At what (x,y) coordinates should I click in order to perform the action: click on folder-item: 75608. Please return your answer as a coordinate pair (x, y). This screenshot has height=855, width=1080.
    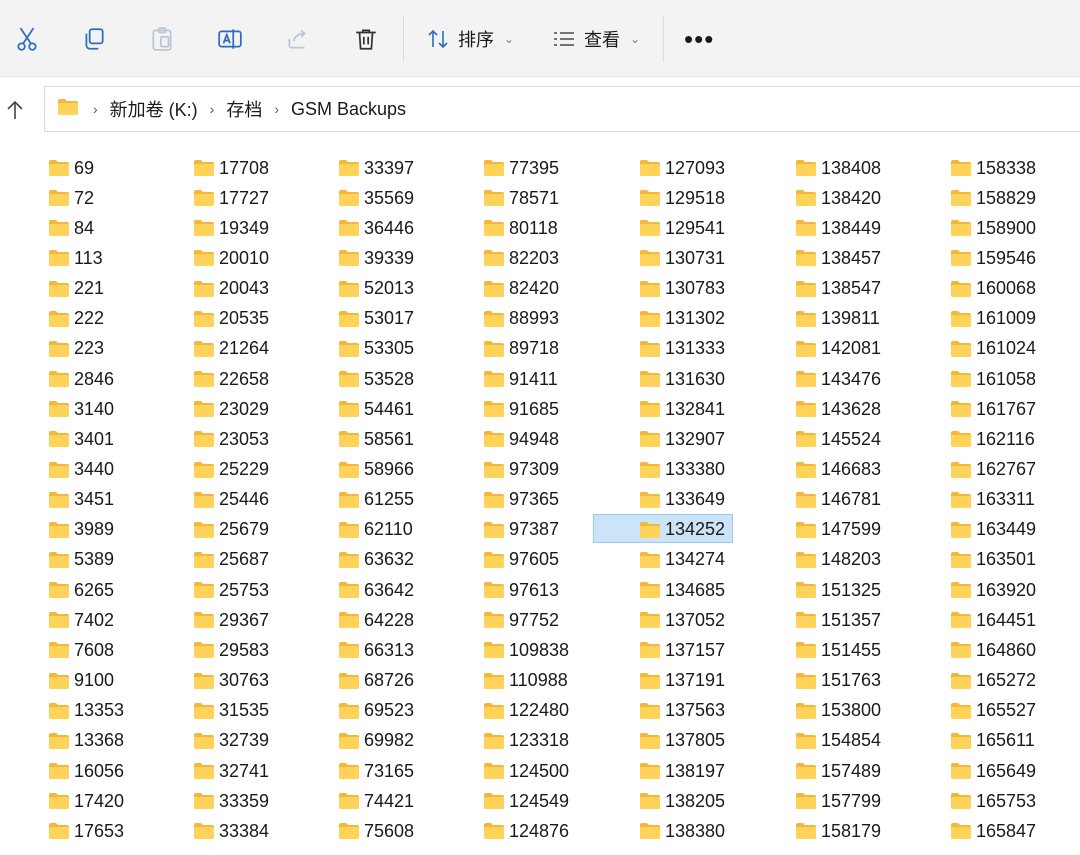
    Looking at the image, I should click on (376, 831).